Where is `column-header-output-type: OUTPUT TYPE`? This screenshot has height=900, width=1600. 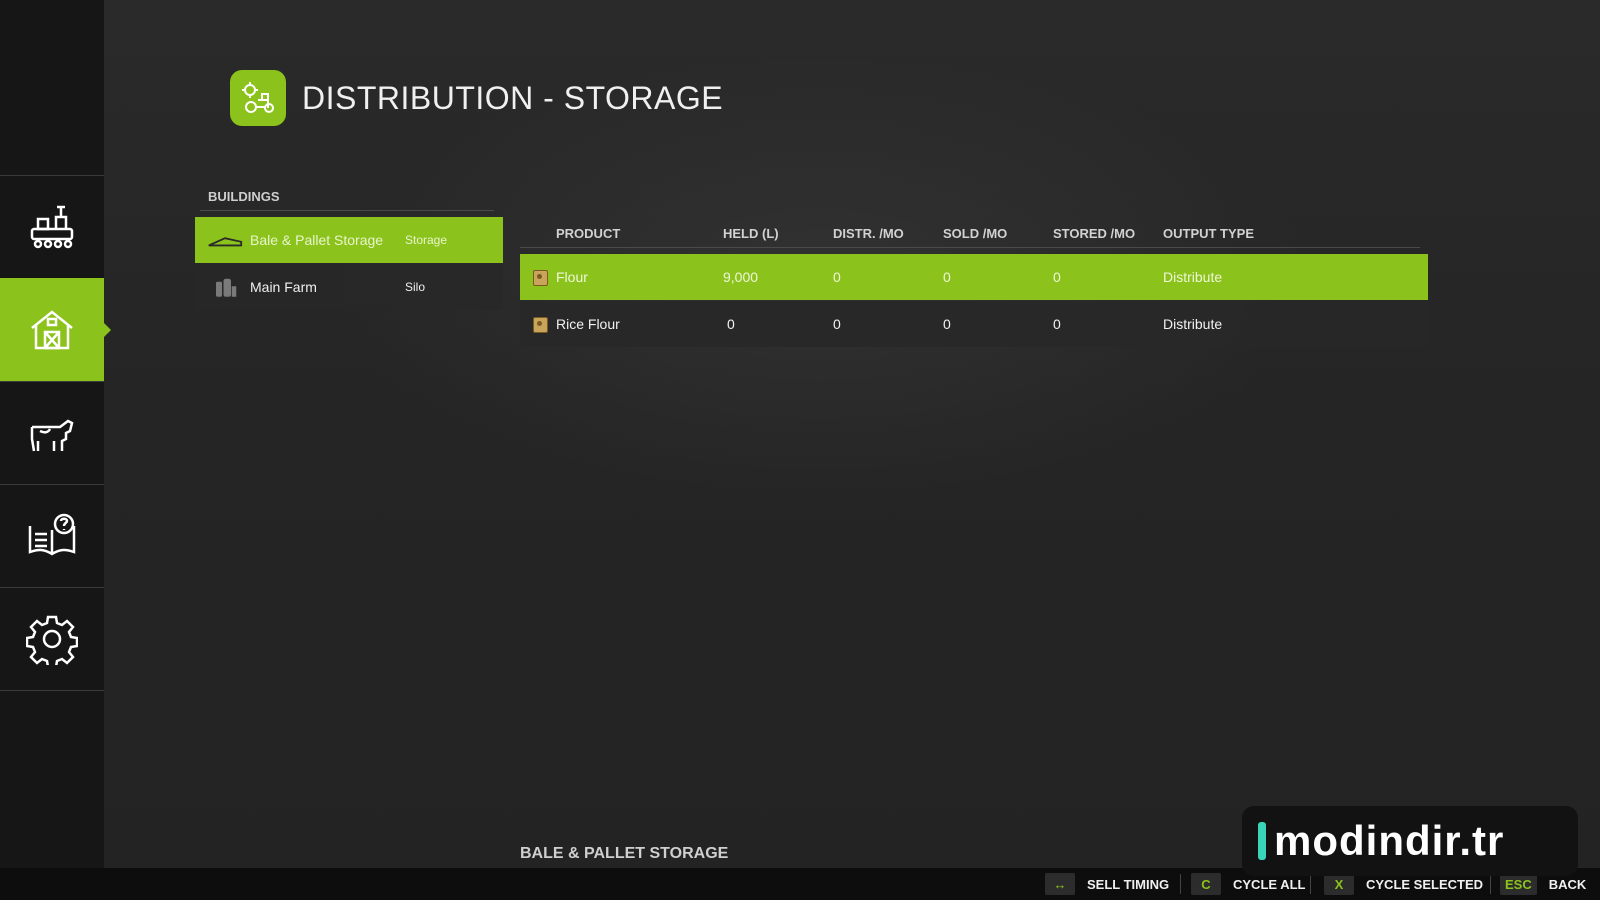
column-header-output-type: OUTPUT TYPE is located at coordinates (1209, 233).